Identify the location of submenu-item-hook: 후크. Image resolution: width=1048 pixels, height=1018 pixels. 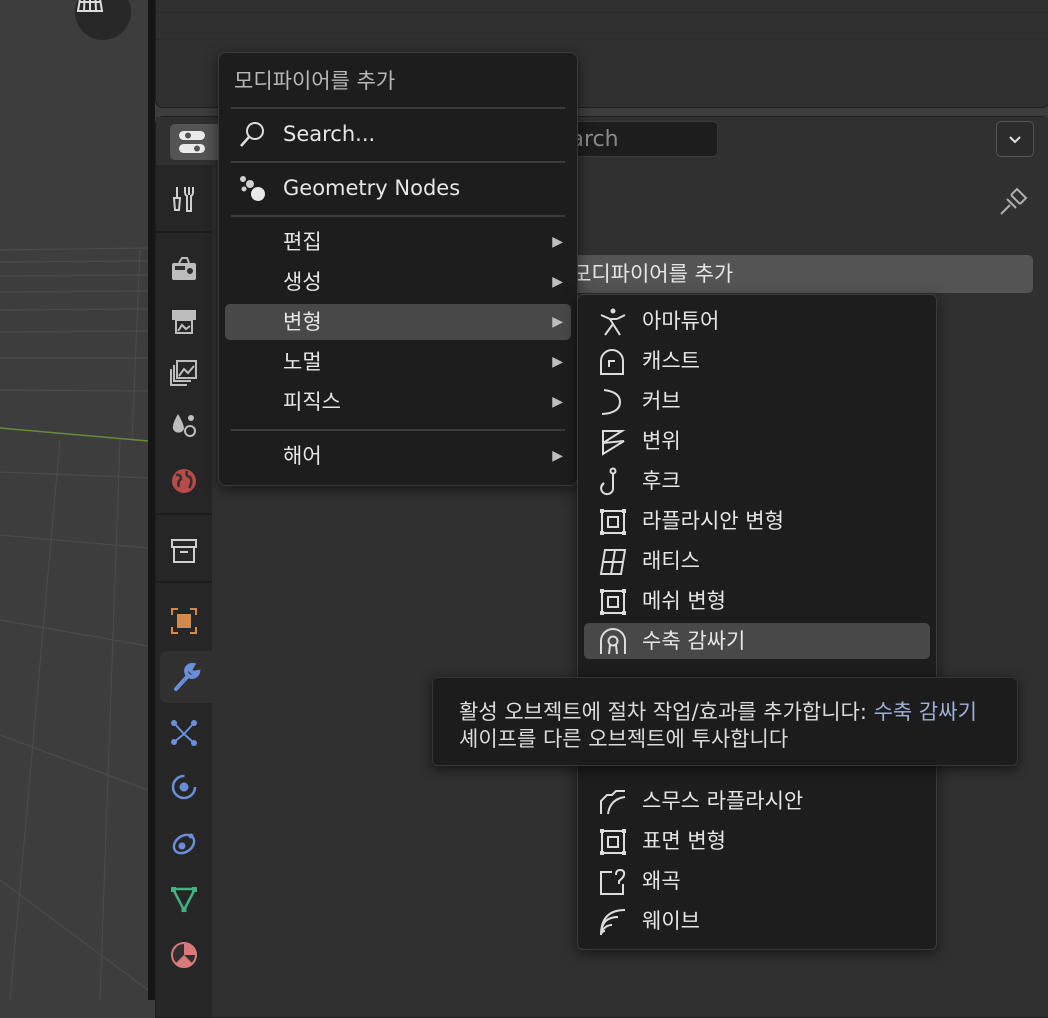
(757, 481).